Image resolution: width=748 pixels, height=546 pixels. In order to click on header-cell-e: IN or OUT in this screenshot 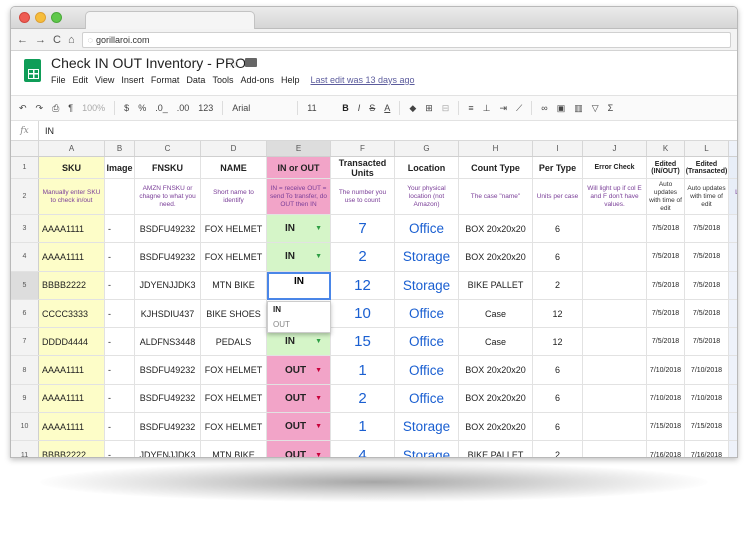, I will do `click(299, 167)`.